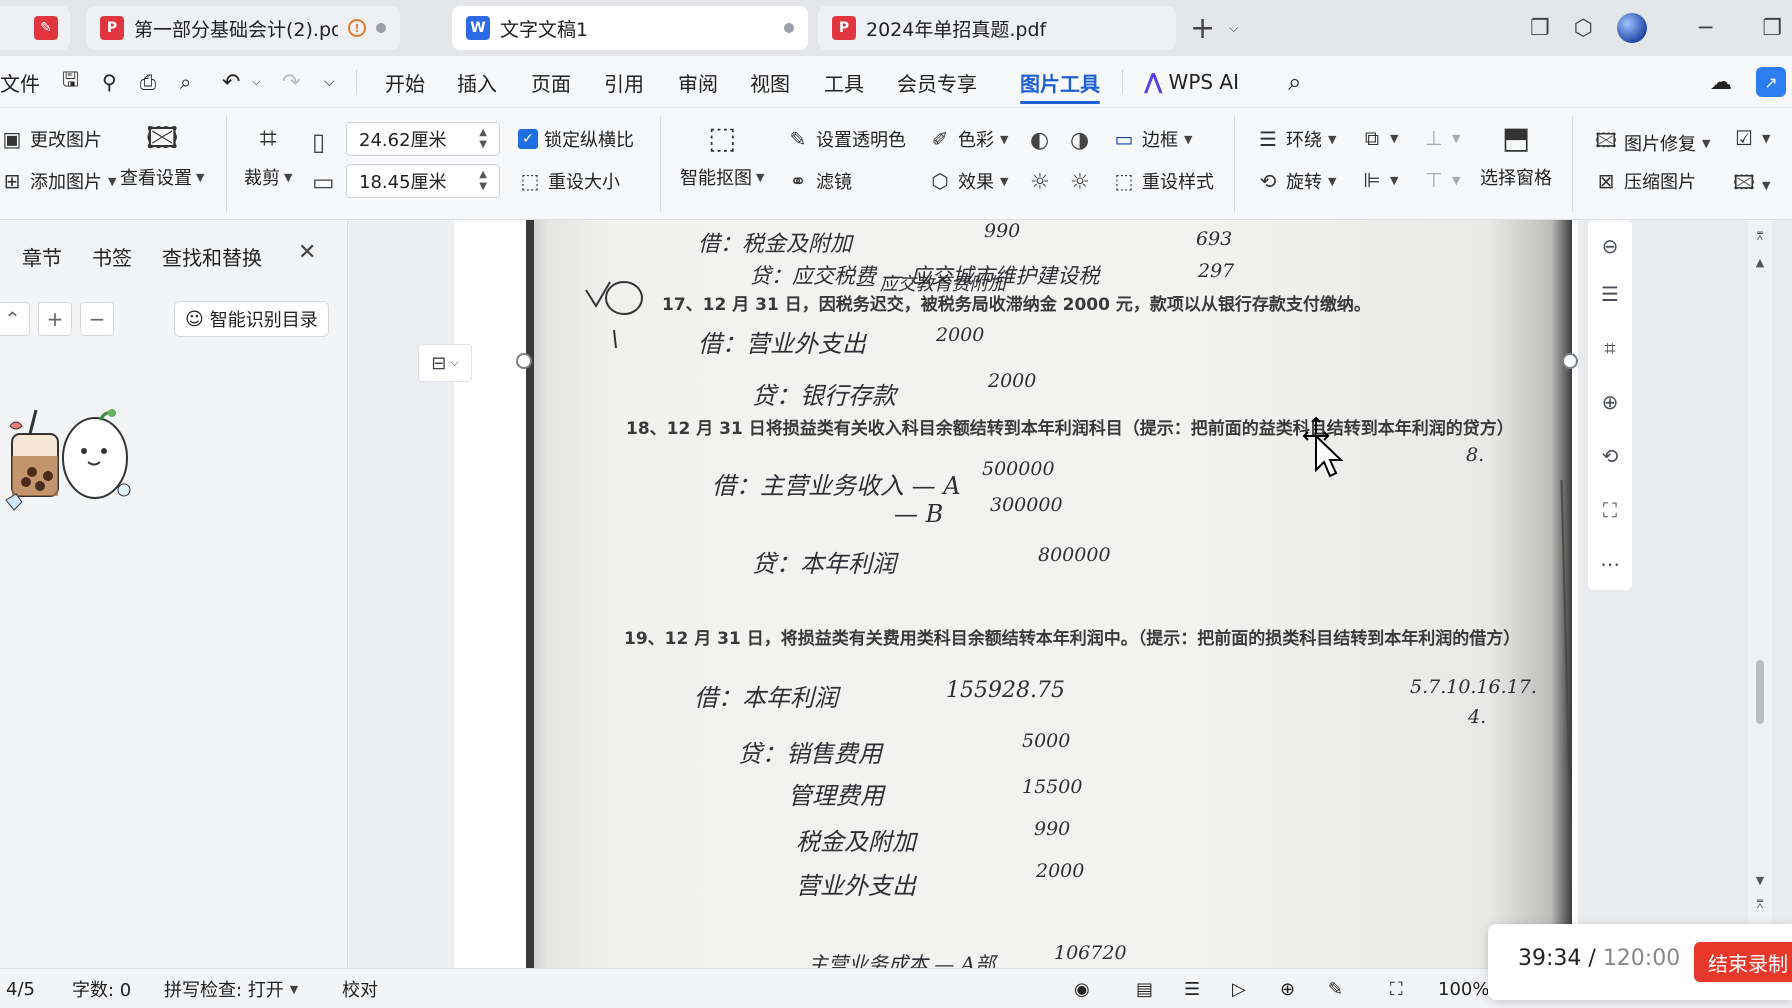  What do you see at coordinates (770, 82) in the screenshot?
I see `menu-view: 视图` at bounding box center [770, 82].